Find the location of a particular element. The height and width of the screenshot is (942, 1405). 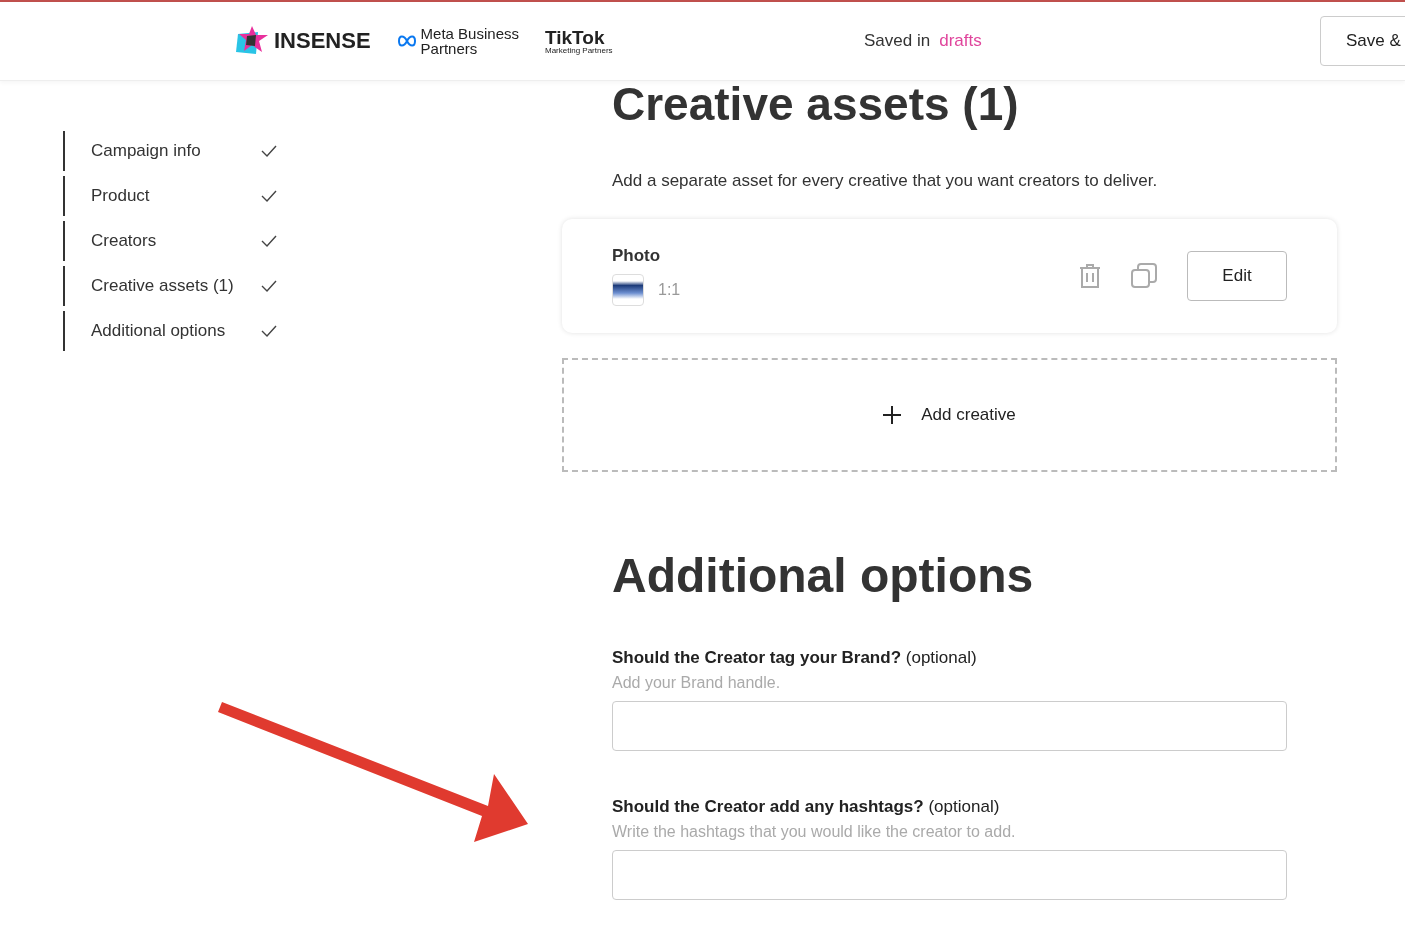

copy-icon is located at coordinates (1144, 276).